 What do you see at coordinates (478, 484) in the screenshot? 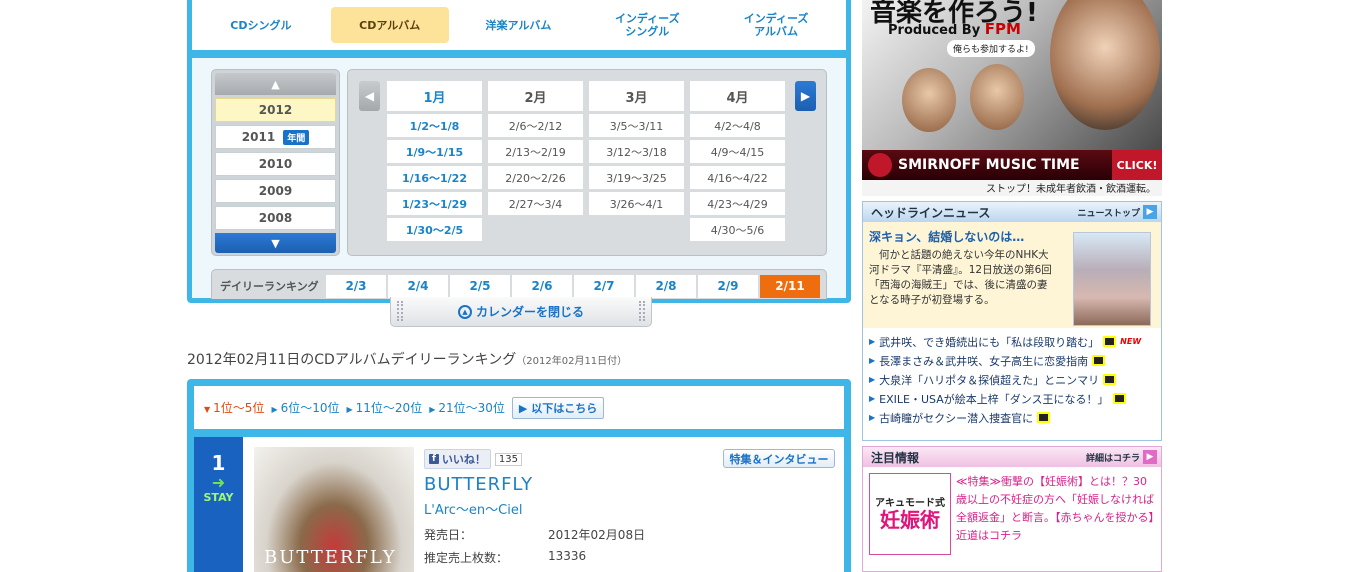
I see `album-title: BUTTERFLY` at bounding box center [478, 484].